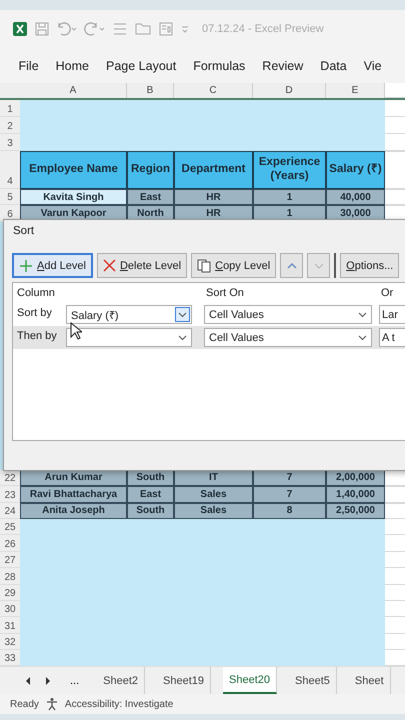 This screenshot has height=720, width=405. What do you see at coordinates (289, 170) in the screenshot?
I see `column-heading: Experience (Years)` at bounding box center [289, 170].